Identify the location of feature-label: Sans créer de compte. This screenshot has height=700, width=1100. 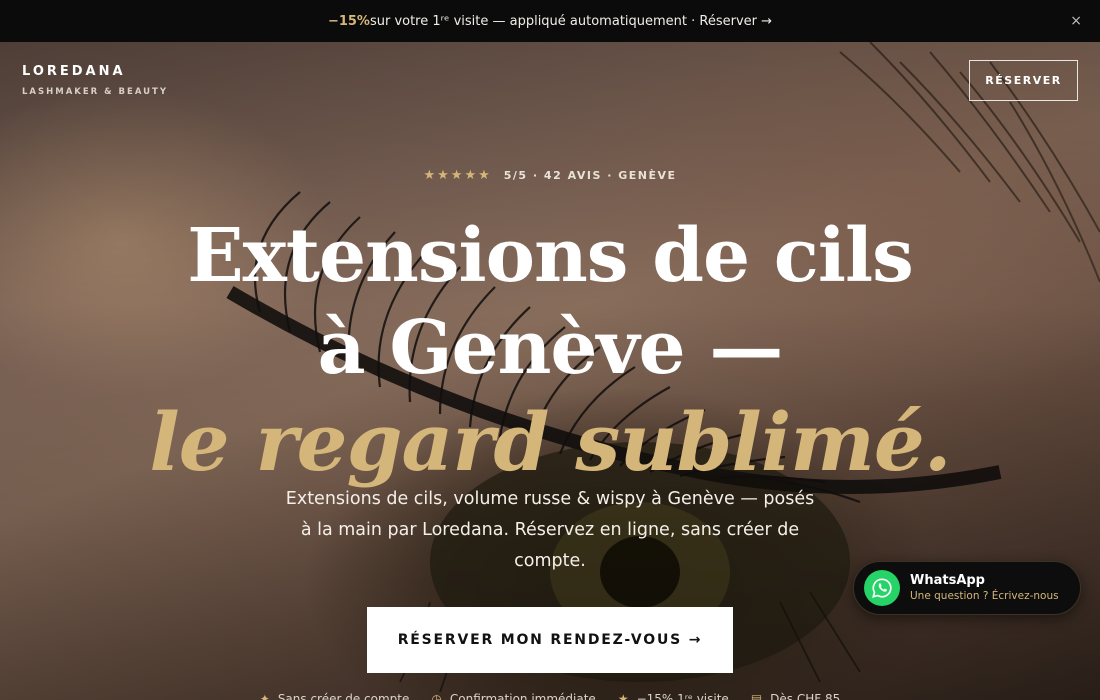
(343, 696).